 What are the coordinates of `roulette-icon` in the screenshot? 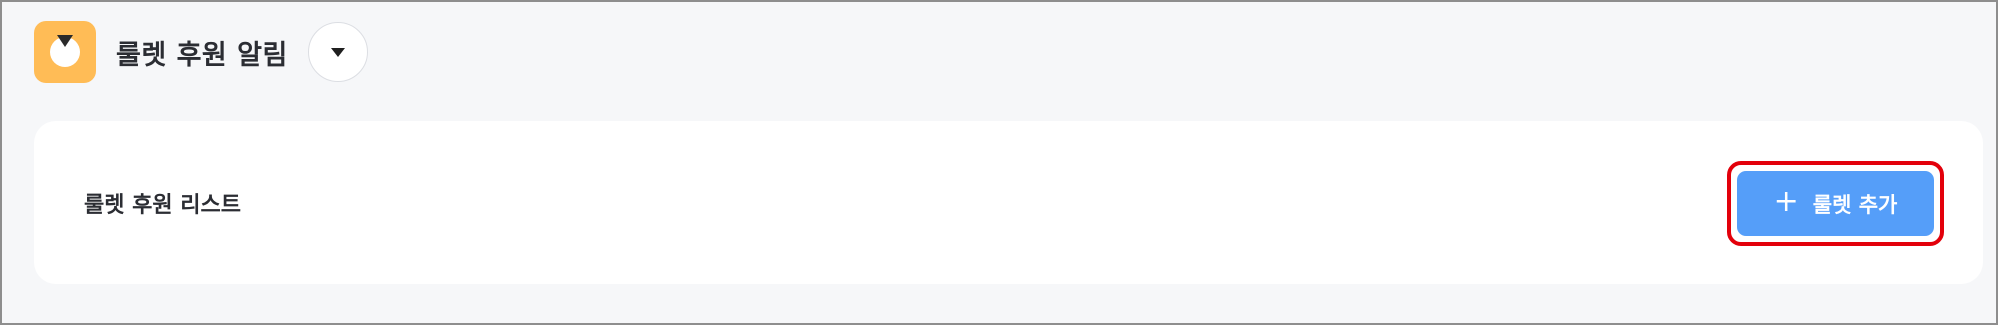 It's located at (65, 52).